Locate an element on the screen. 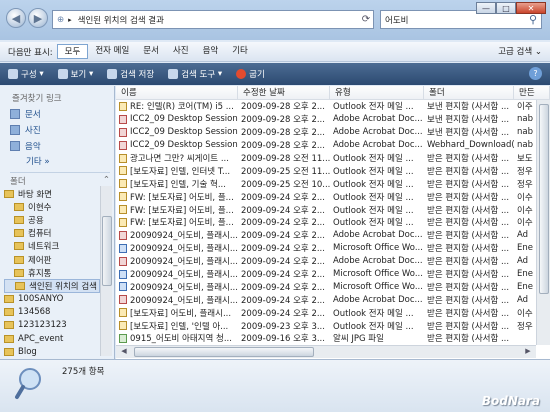 The height and width of the screenshot is (412, 550). scroll-right-icon: ▶ is located at coordinates (528, 352).